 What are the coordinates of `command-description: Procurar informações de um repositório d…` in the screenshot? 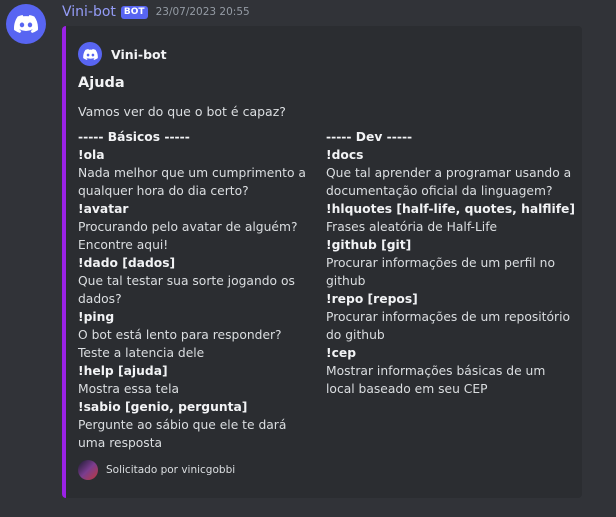 It's located at (448, 326).